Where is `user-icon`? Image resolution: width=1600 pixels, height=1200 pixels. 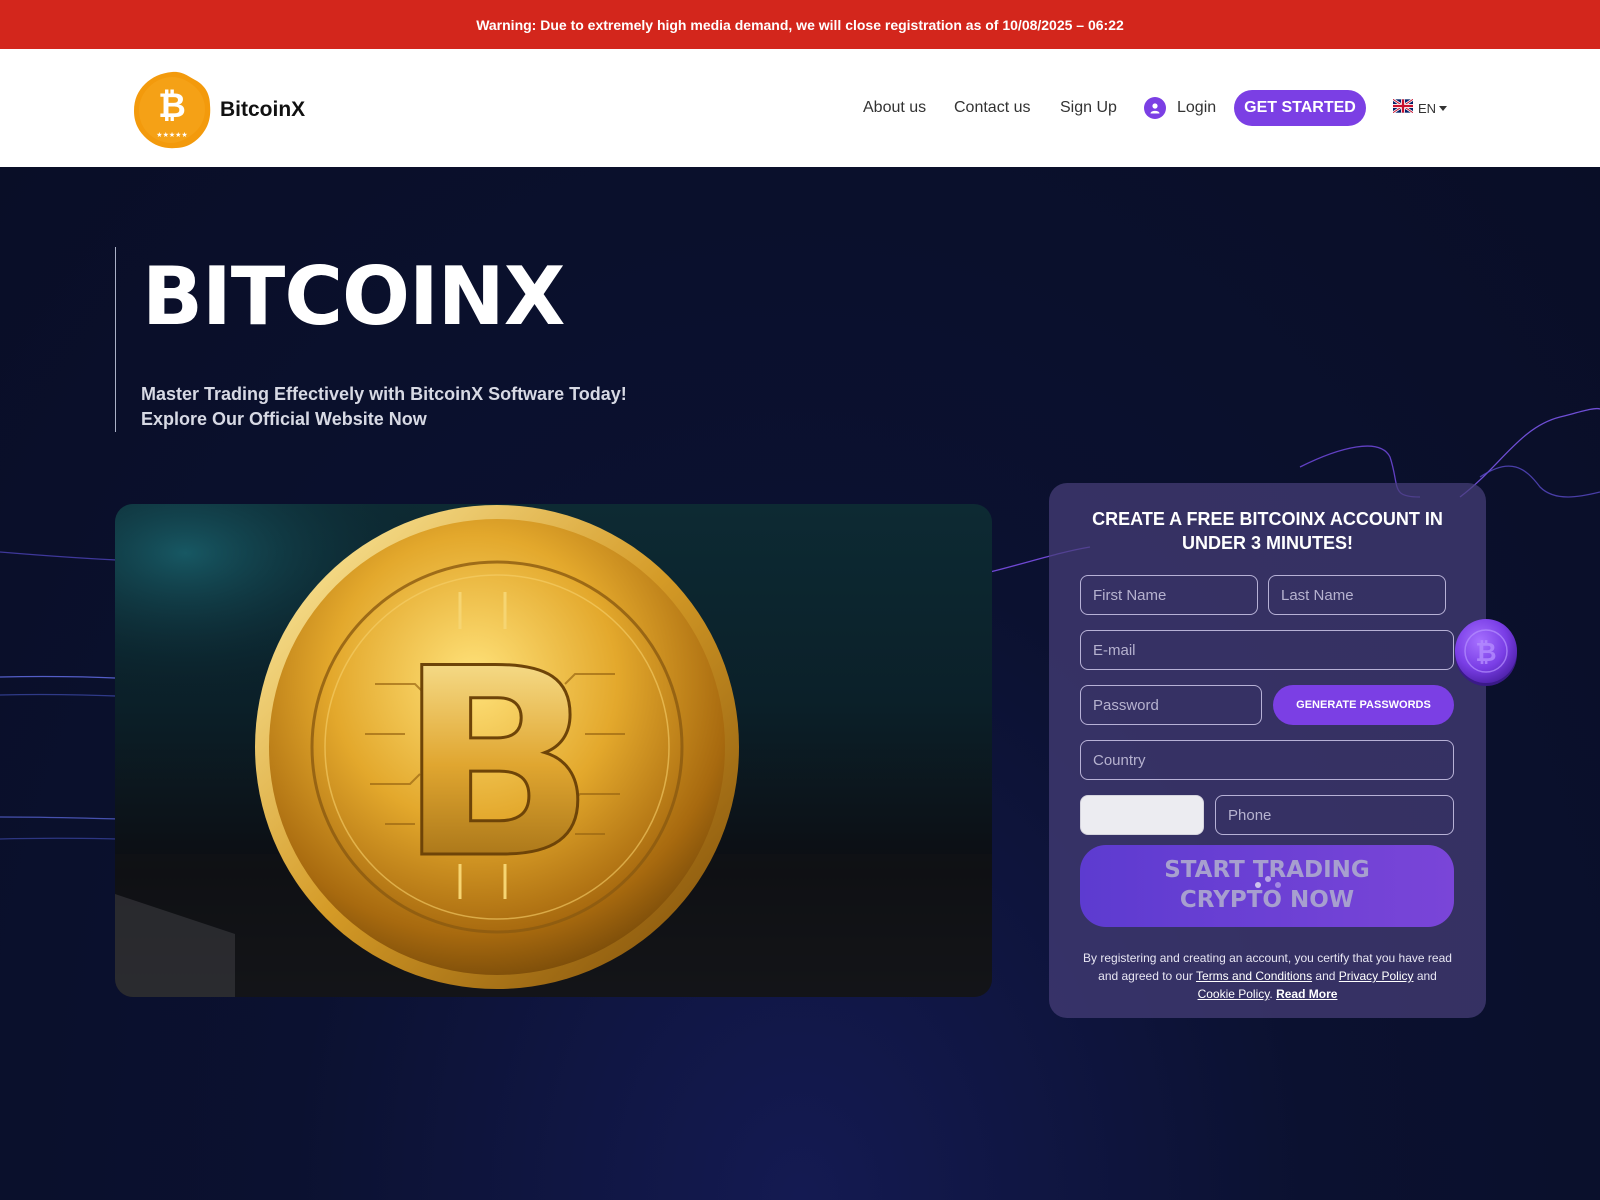 user-icon is located at coordinates (1155, 108).